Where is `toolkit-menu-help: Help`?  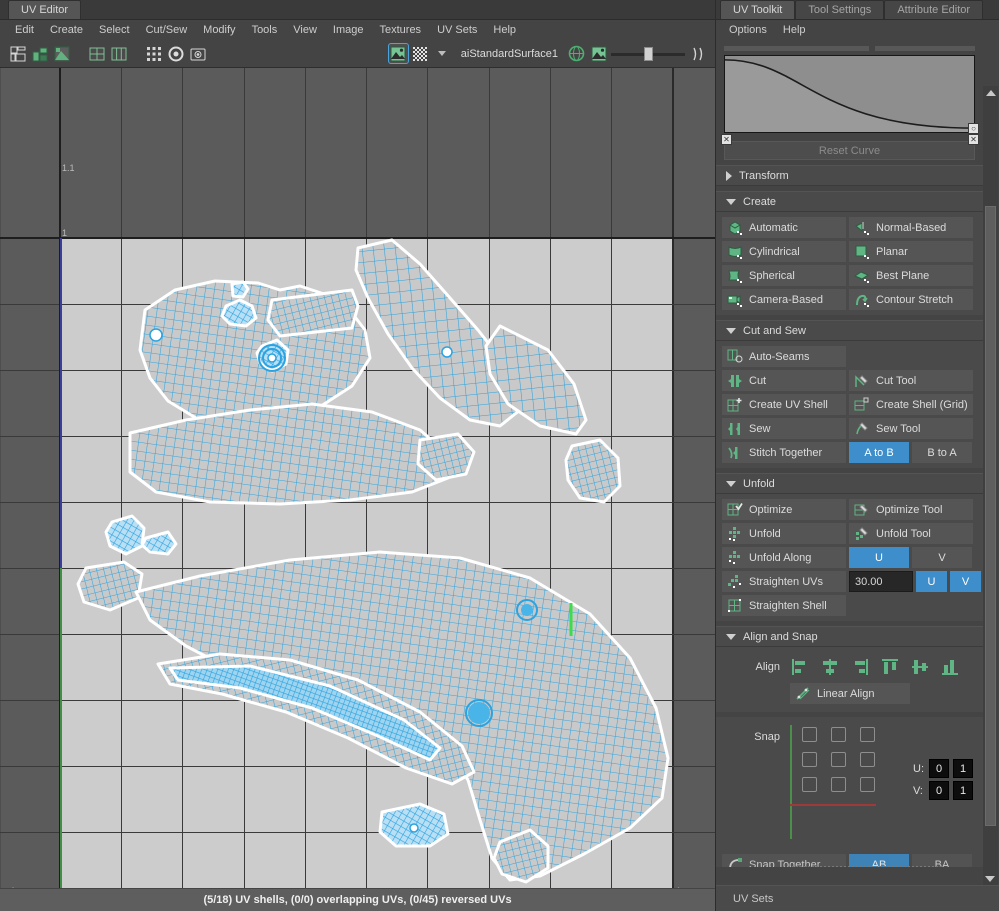
toolkit-menu-help: Help is located at coordinates (794, 30).